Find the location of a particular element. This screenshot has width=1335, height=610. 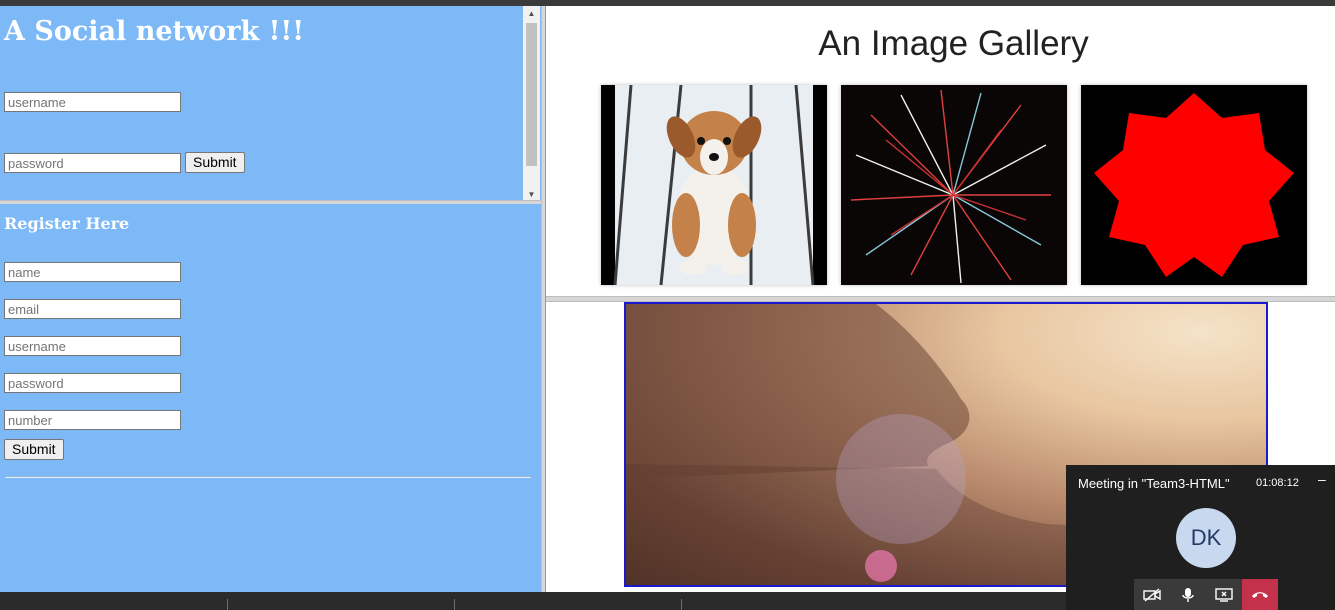

login-username-input is located at coordinates (92, 102).